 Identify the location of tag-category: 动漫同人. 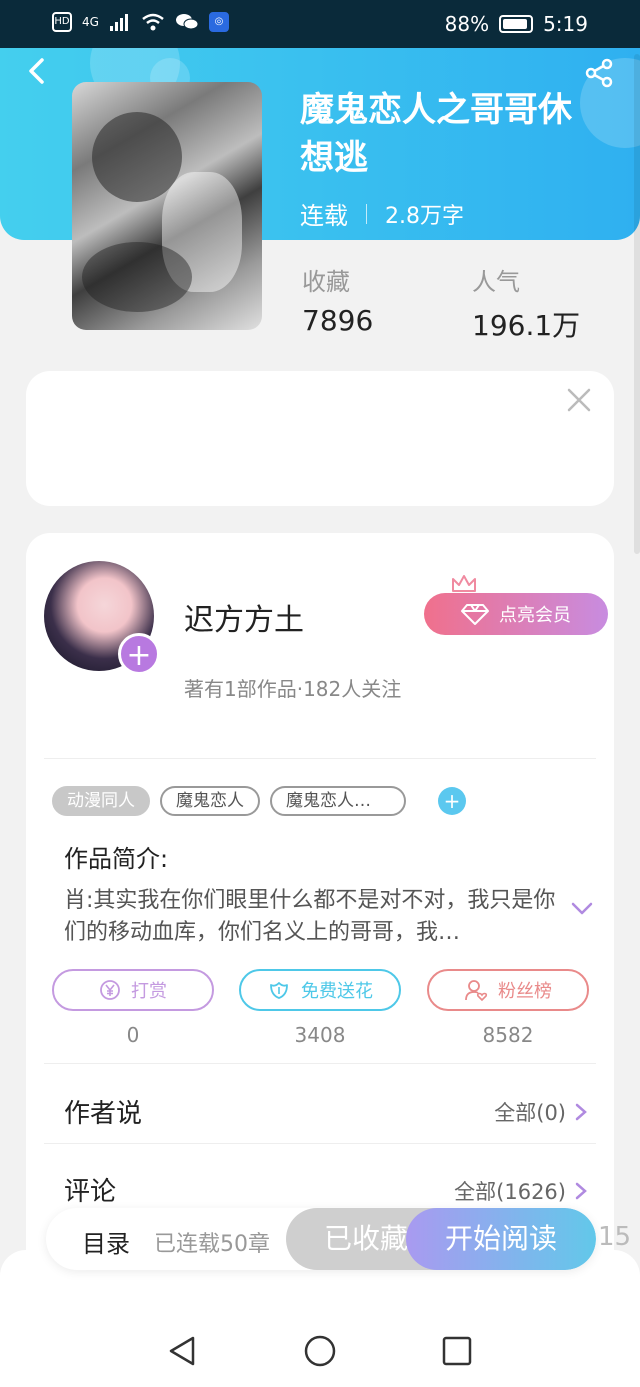
(101, 801).